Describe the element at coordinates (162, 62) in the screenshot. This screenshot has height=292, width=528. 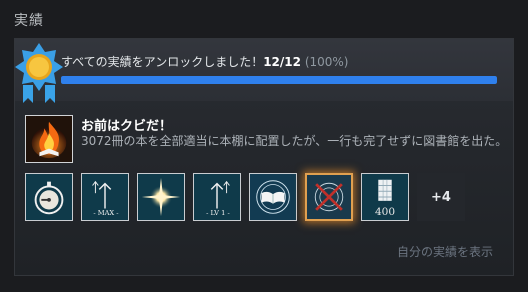
I see `summary-label: すべての実績をアンロックしました！` at that location.